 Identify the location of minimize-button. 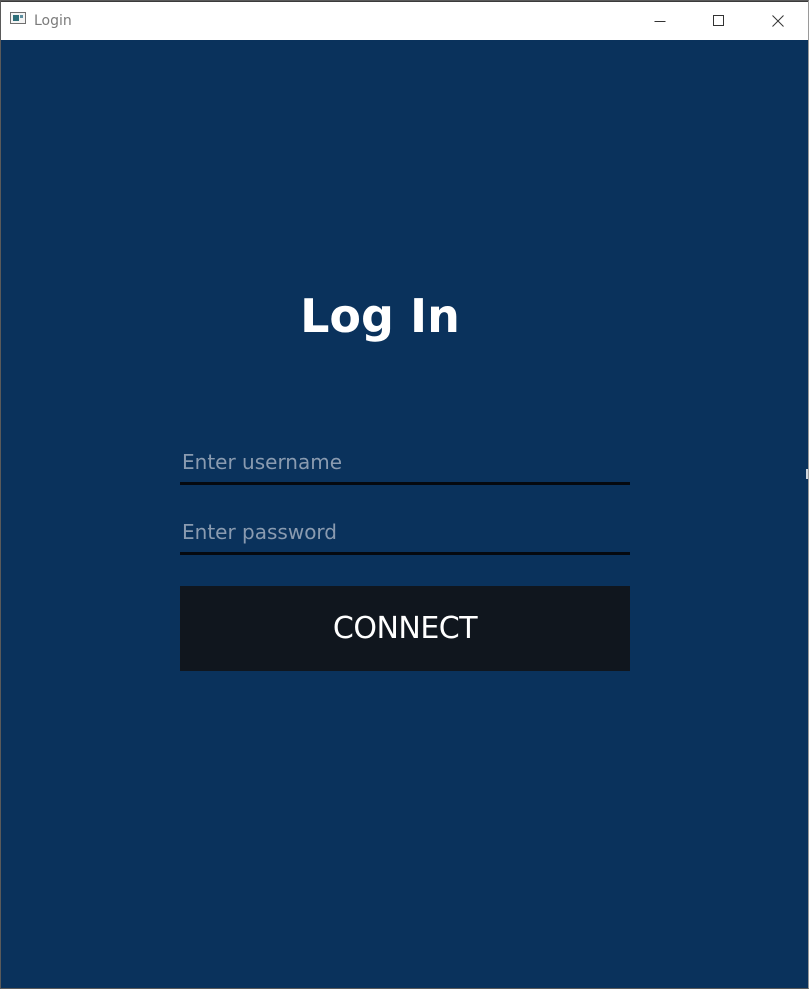
(660, 21).